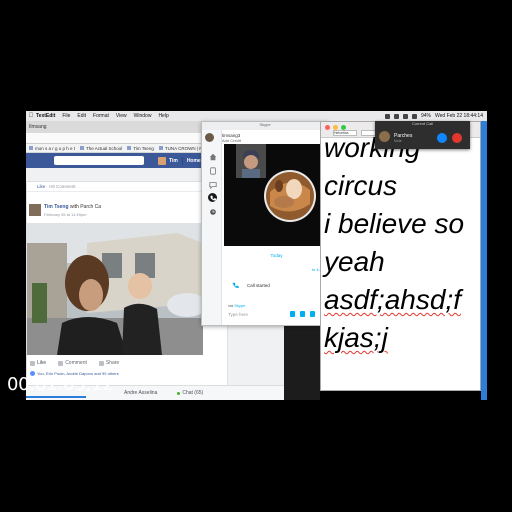 The image size is (512, 512). What do you see at coordinates (212, 156) in the screenshot?
I see `home-icon` at bounding box center [212, 156].